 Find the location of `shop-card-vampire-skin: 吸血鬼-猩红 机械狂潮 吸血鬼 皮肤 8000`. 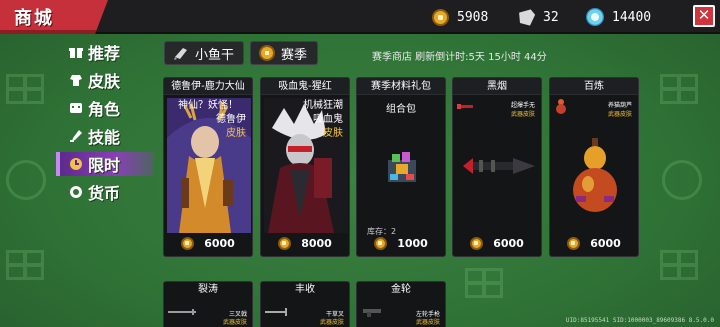

shop-card-vampire-skin: 吸血鬼-猩红 机械狂潮 吸血鬼 皮肤 8000 is located at coordinates (305, 167).